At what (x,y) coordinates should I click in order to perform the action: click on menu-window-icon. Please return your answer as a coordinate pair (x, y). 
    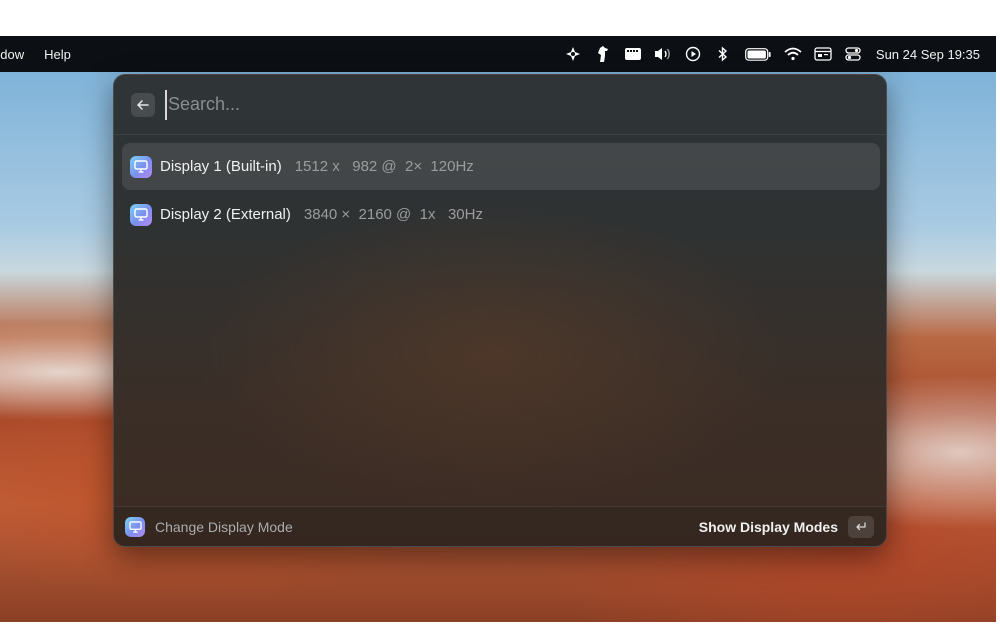
    Looking at the image, I should click on (823, 54).